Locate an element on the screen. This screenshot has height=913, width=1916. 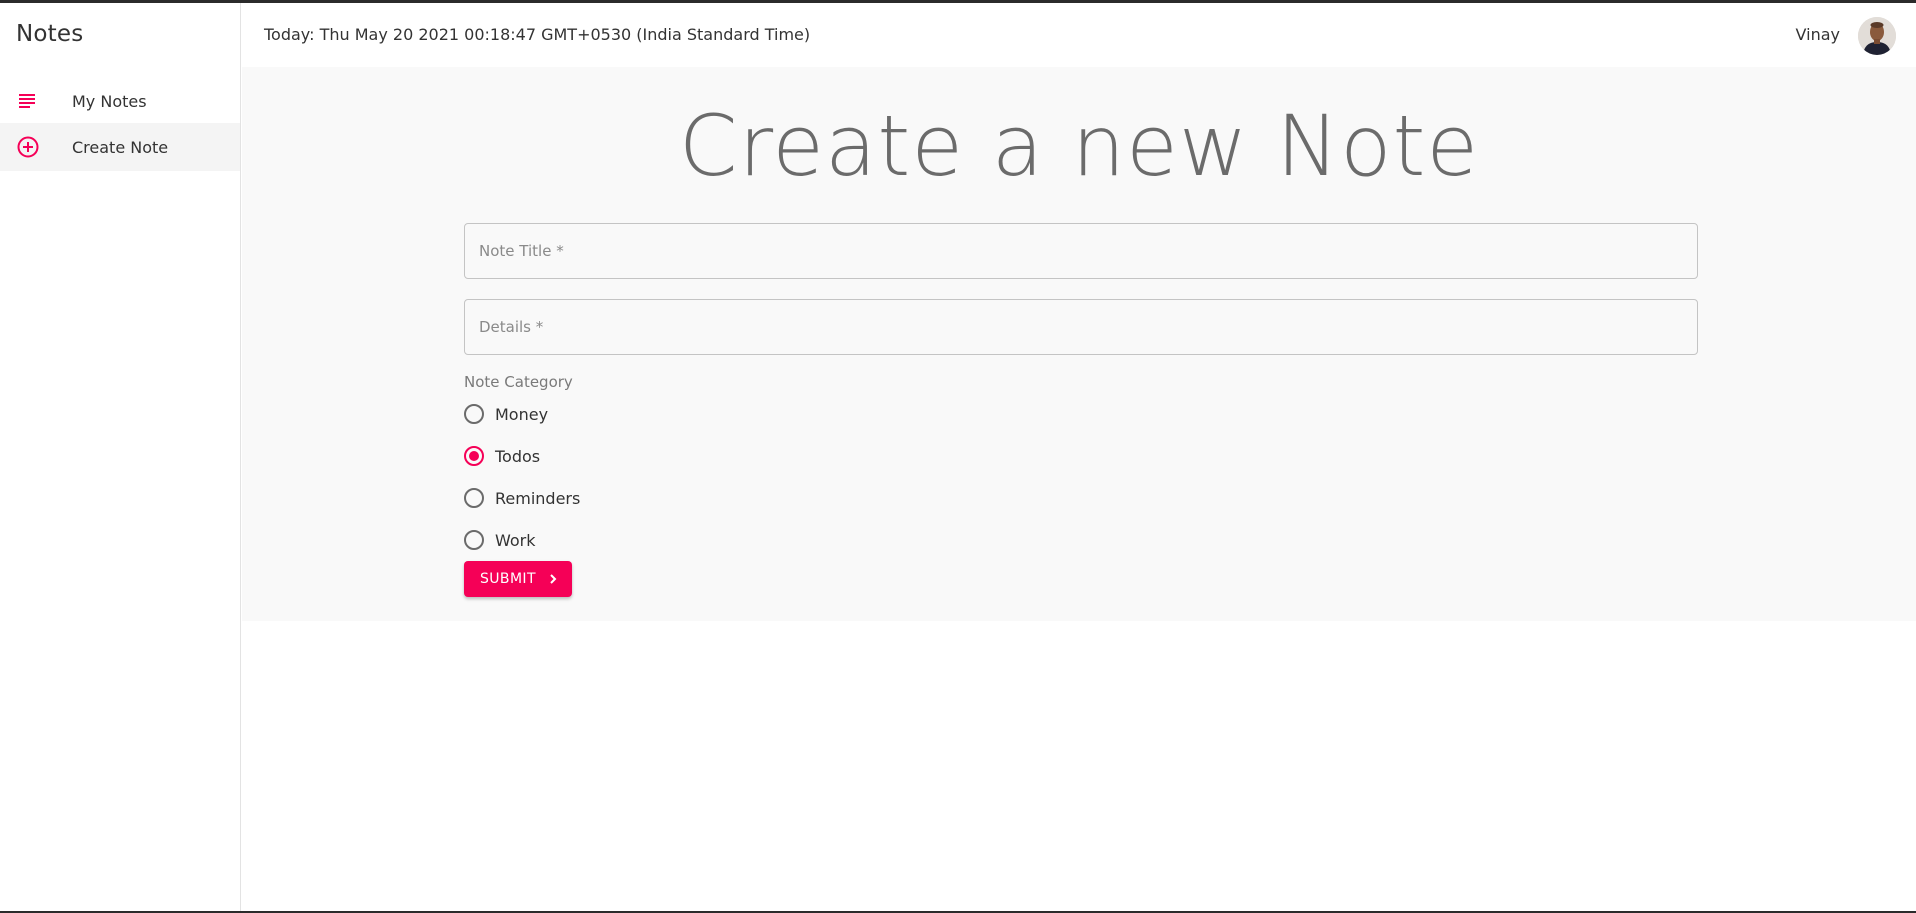
details-placeholder: Details * is located at coordinates (511, 327).